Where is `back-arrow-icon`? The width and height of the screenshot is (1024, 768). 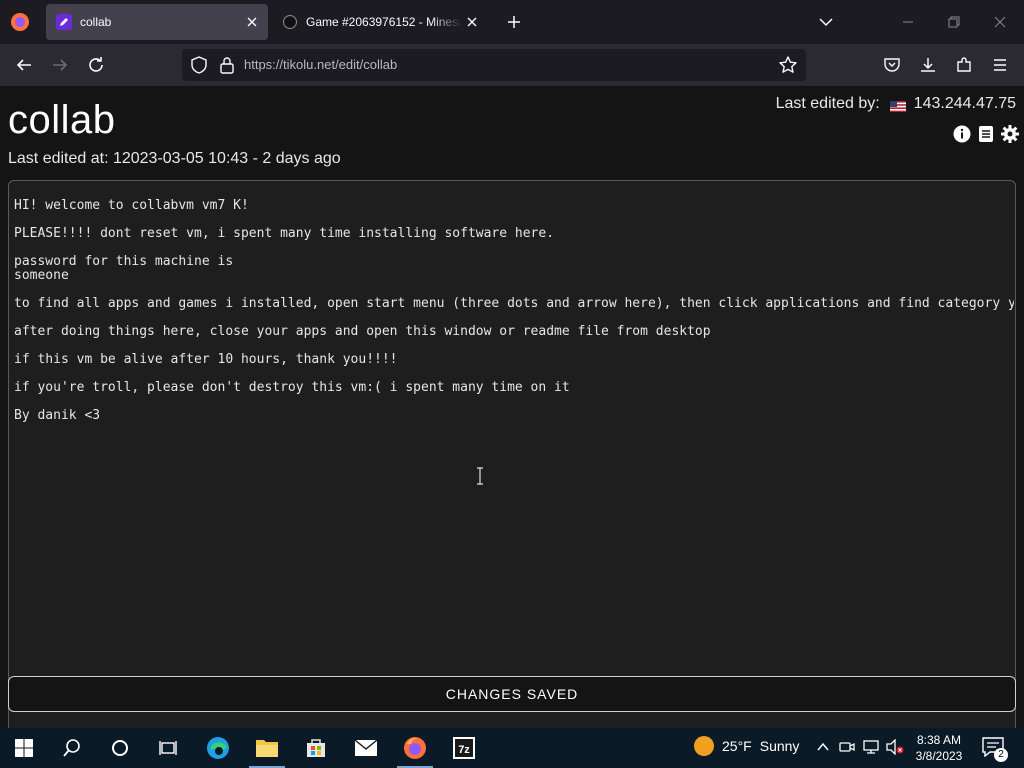
back-arrow-icon is located at coordinates (24, 65).